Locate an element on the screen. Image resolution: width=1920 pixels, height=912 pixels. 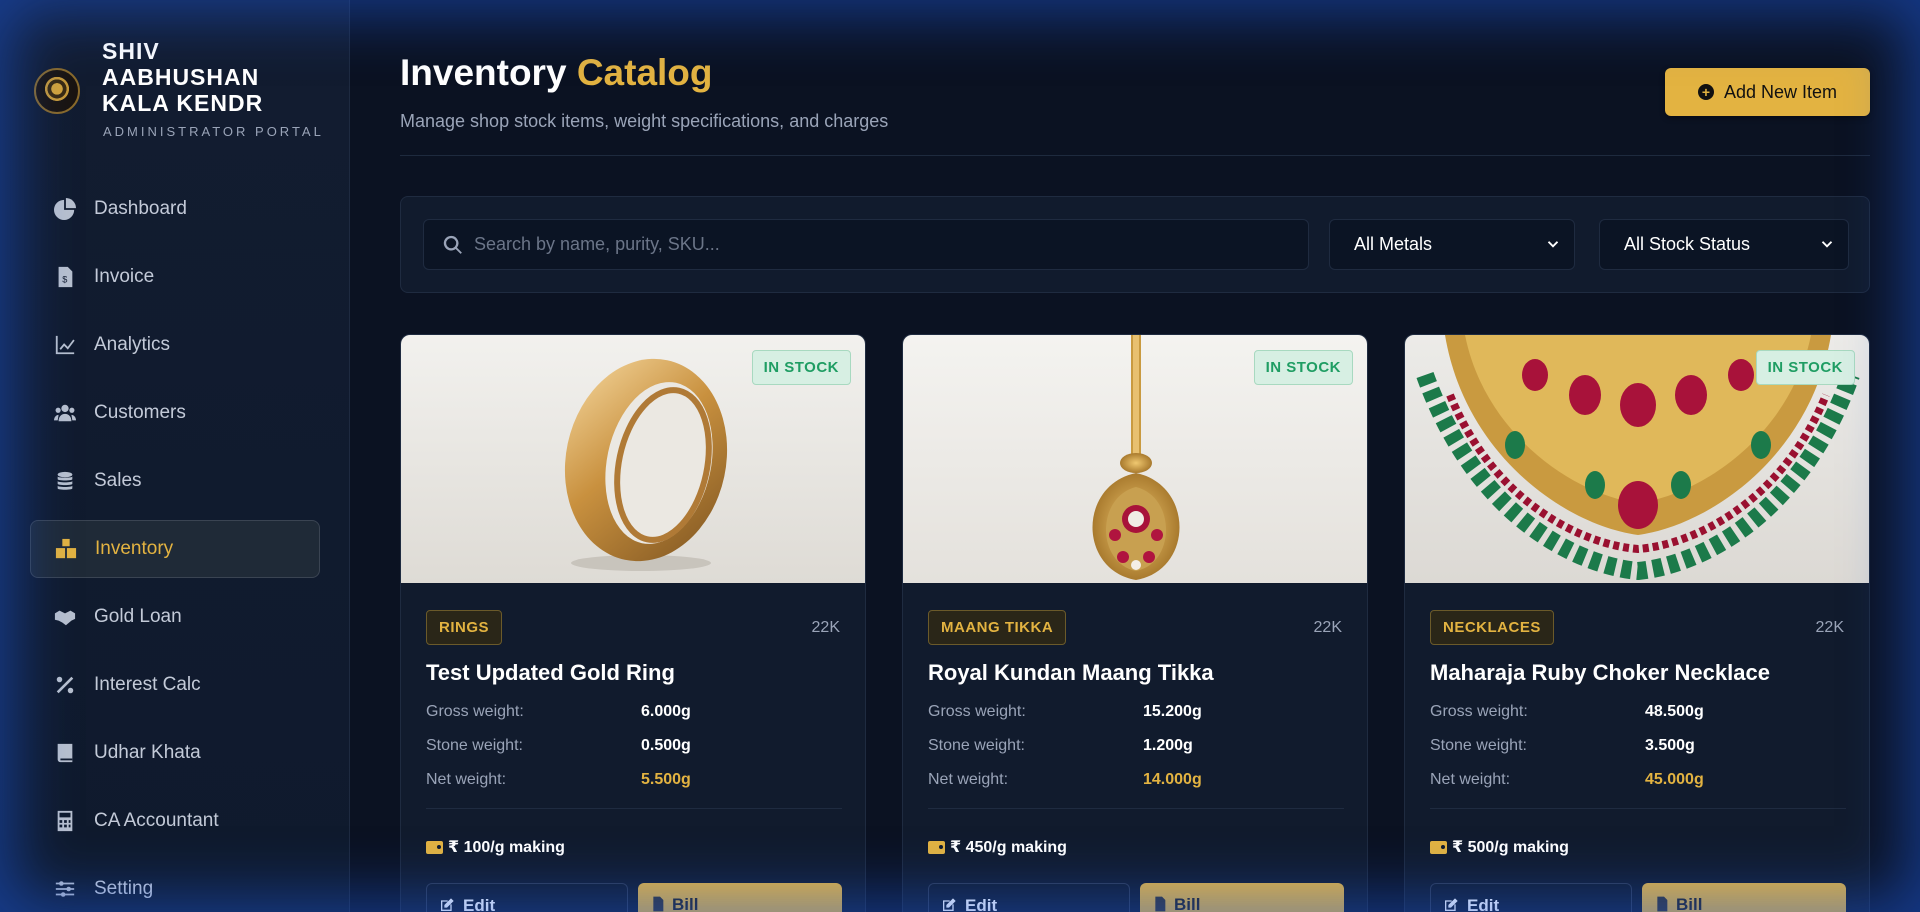
gross-weight-value: 48.500g is located at coordinates (1674, 711).